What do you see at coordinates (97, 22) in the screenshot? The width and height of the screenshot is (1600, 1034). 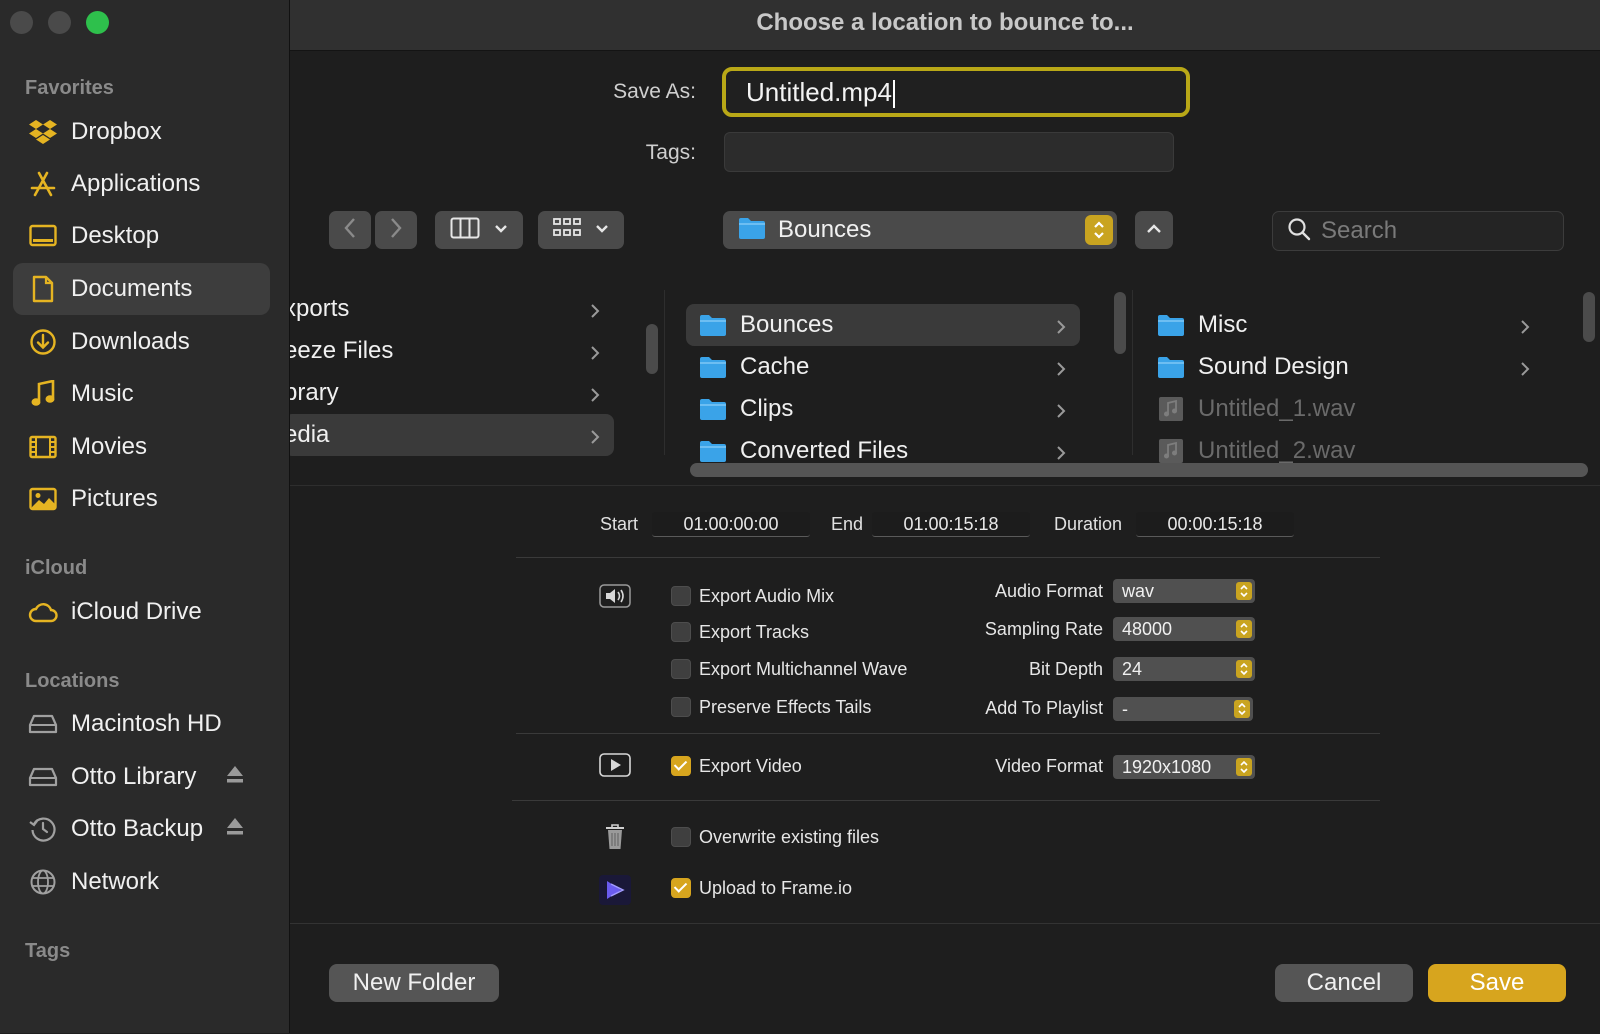 I see `zoom-window-button` at bounding box center [97, 22].